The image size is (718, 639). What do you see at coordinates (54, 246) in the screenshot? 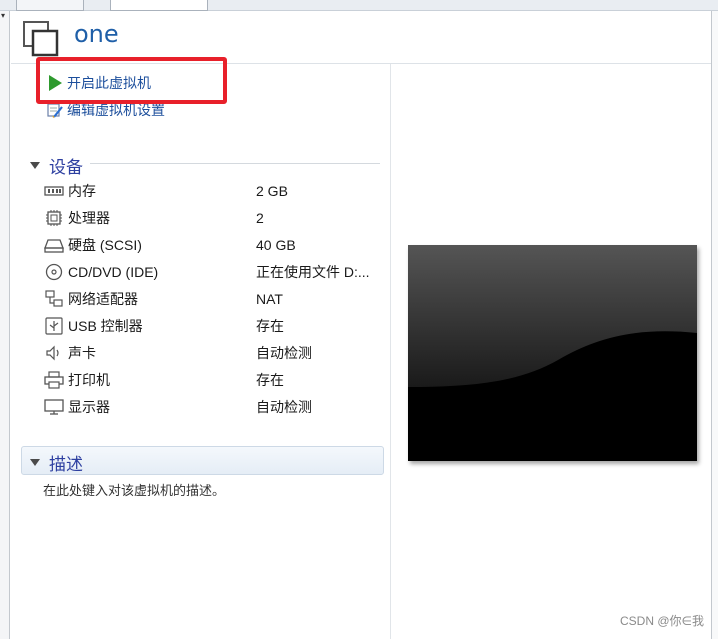
I see `hard-disk-icon` at bounding box center [54, 246].